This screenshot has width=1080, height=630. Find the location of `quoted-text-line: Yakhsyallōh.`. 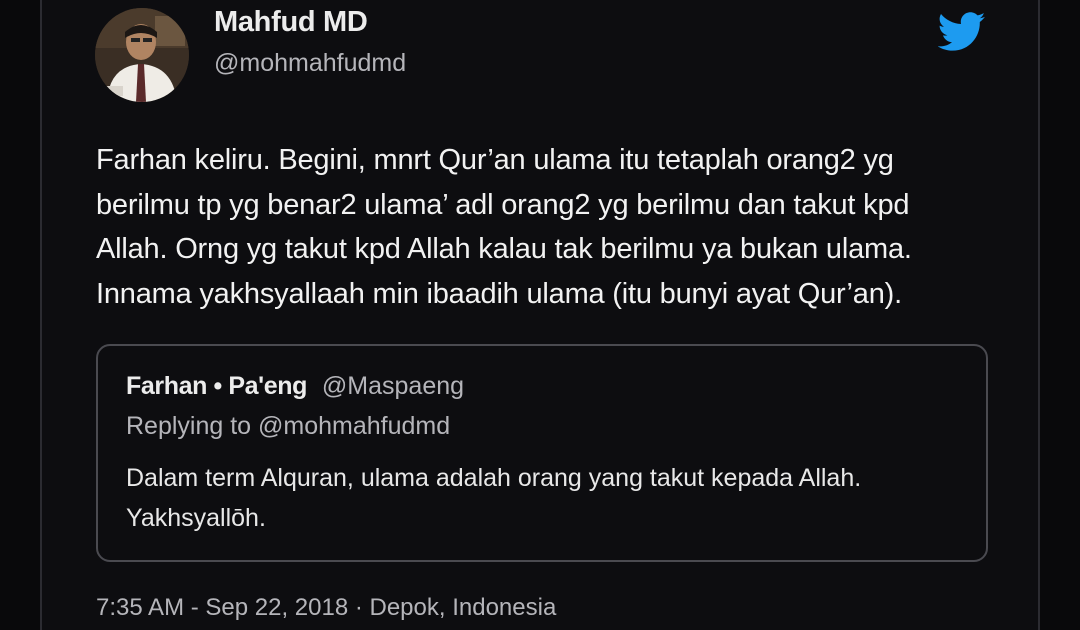

quoted-text-line: Yakhsyallōh. is located at coordinates (196, 518).